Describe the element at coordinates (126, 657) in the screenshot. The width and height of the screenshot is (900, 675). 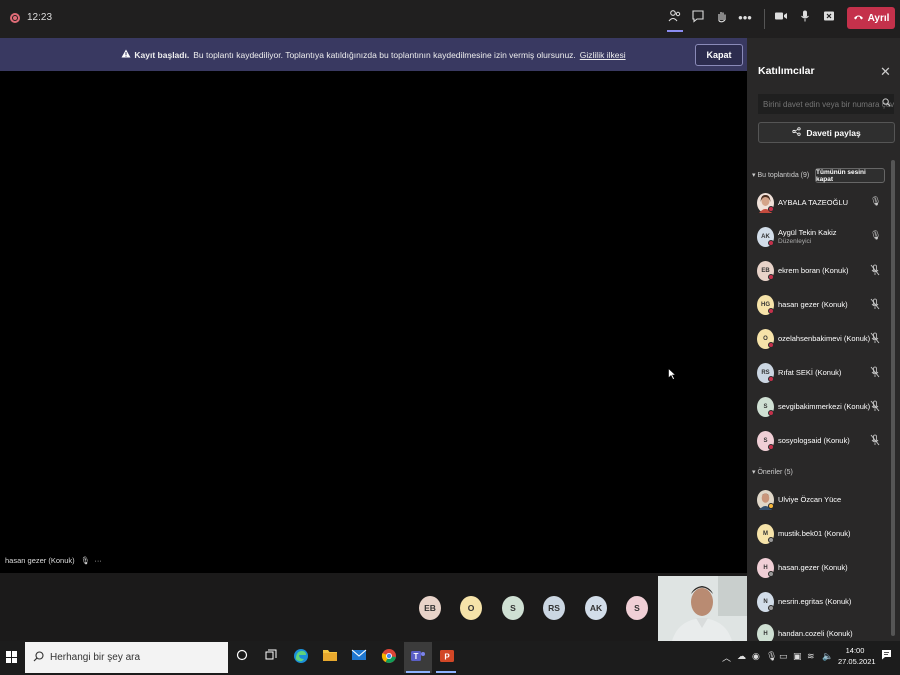
I see `taskbar-search: Herhangi bir şey ara` at that location.